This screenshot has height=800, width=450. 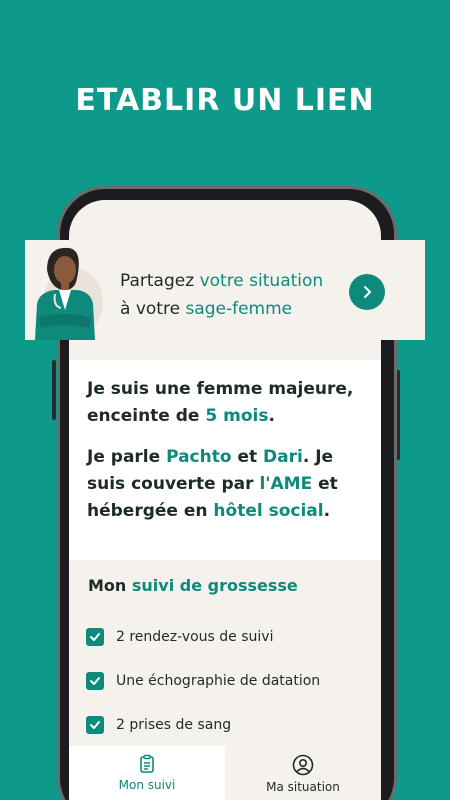 I want to click on statement2-line3-suffix: ., so click(x=327, y=511).